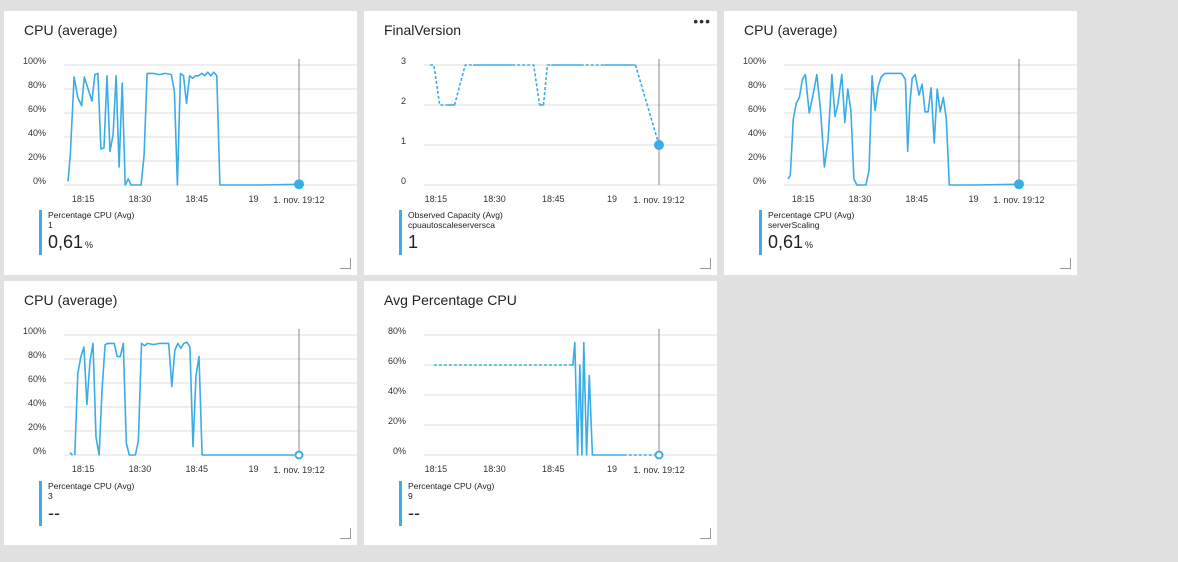 The image size is (1178, 562). I want to click on y-tick-label: 1, so click(403, 141).